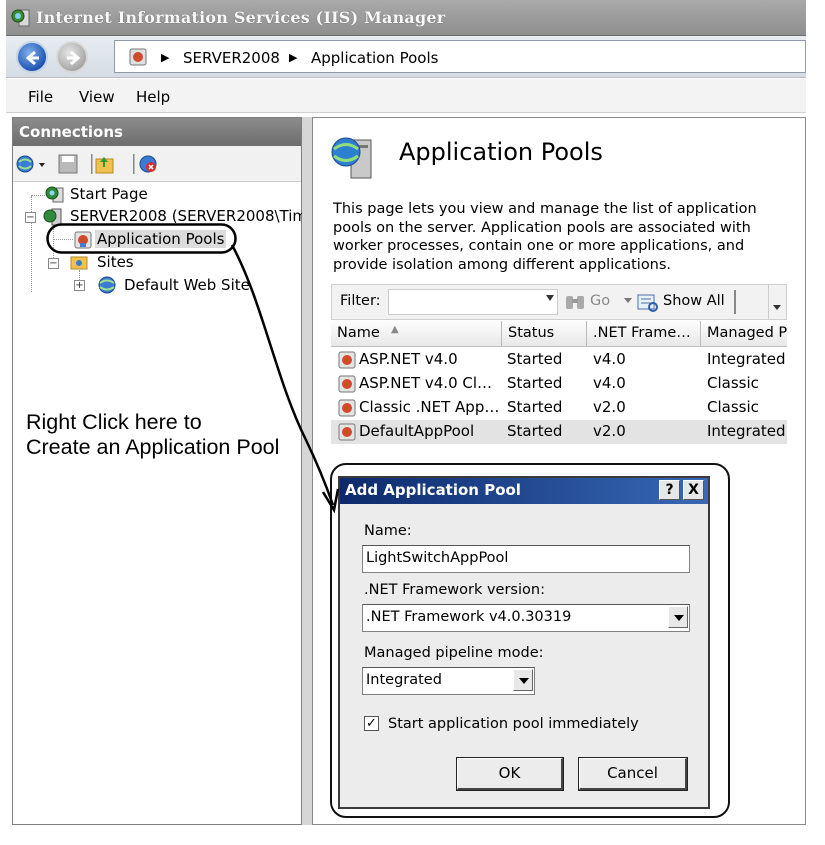 The height and width of the screenshot is (845, 825). Describe the element at coordinates (79, 285) in the screenshot. I see `expand-default-site-toggle: +` at that location.